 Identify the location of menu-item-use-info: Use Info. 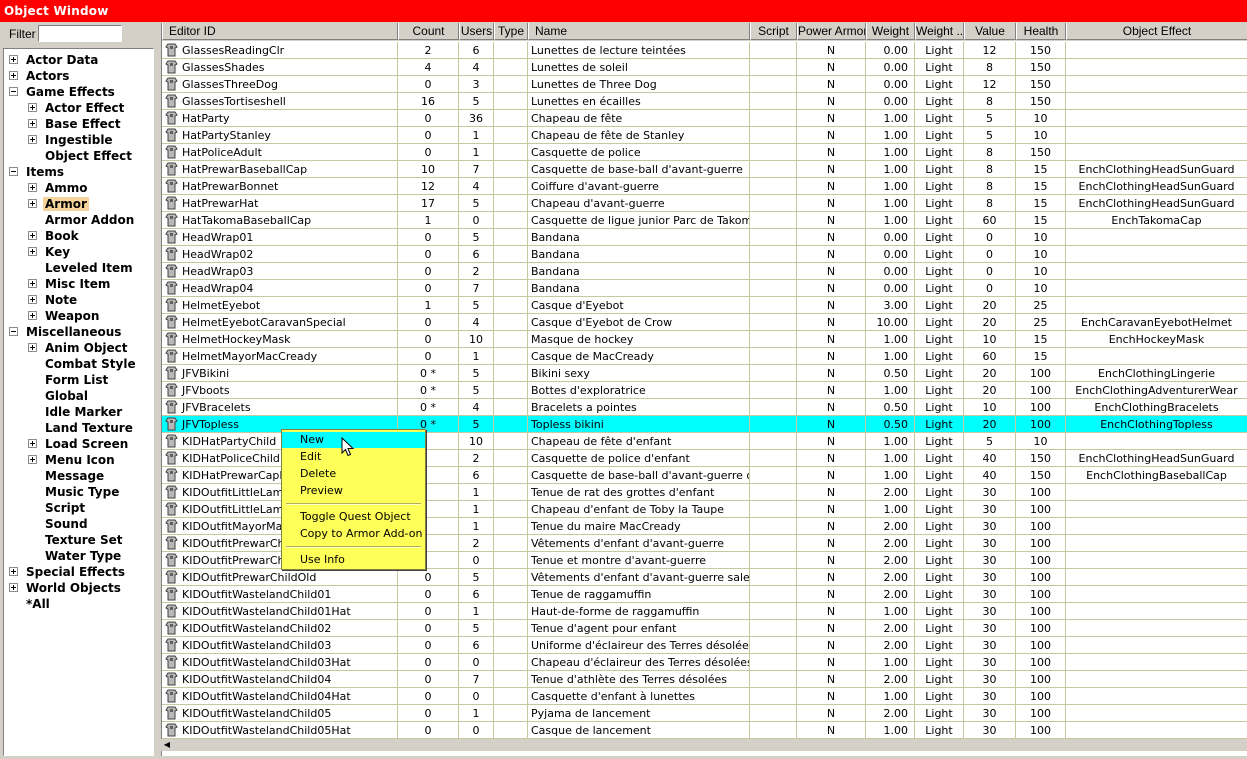
(353, 560).